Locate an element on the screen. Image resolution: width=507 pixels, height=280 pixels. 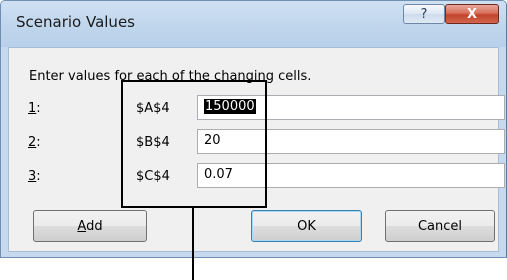
add-button-label: Add is located at coordinates (90, 226).